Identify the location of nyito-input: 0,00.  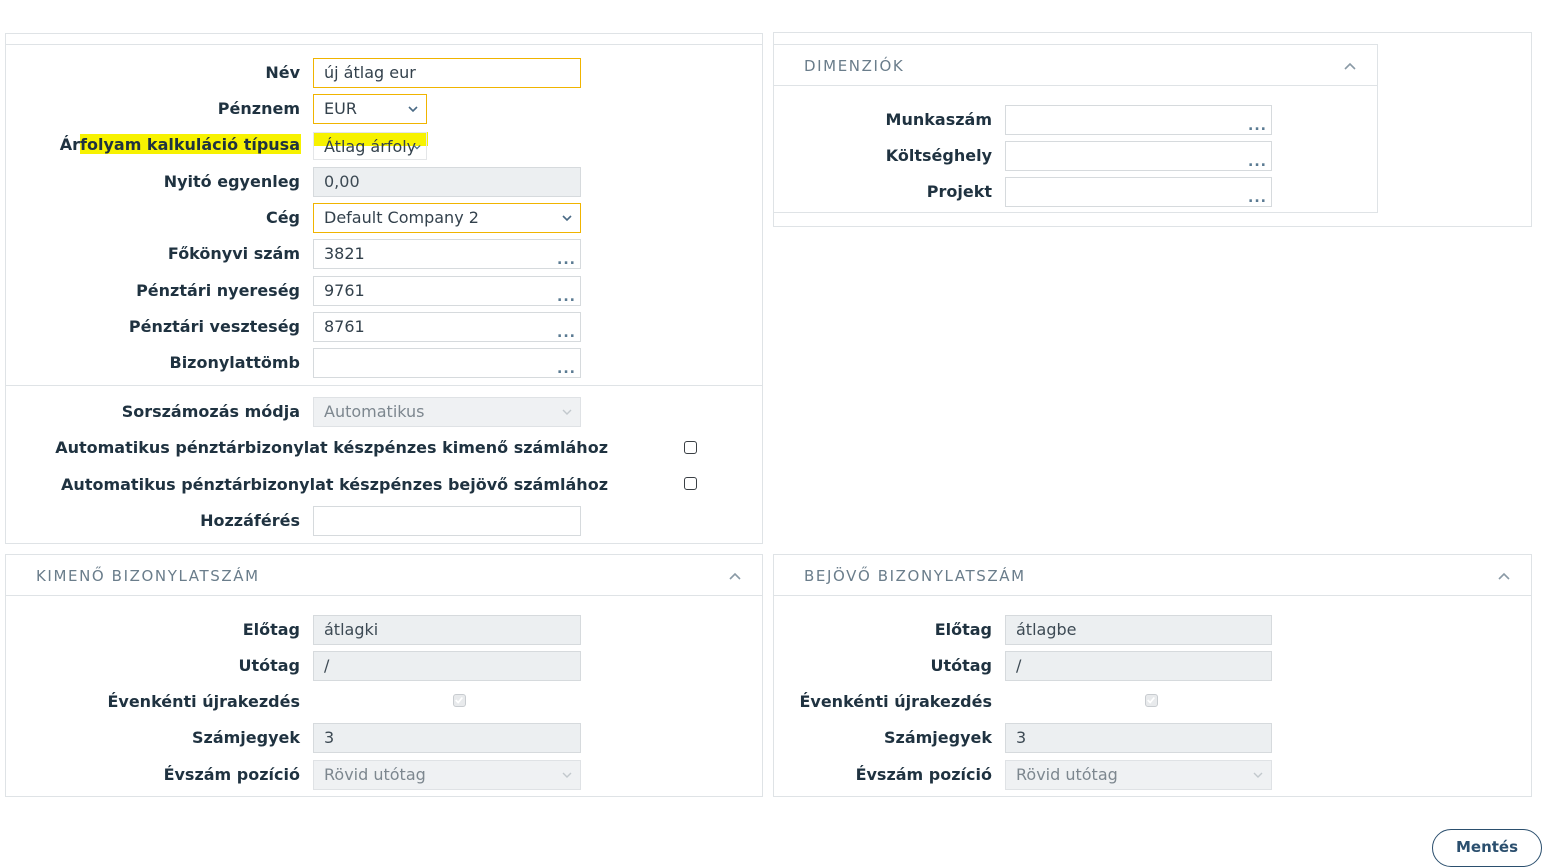
(447, 182).